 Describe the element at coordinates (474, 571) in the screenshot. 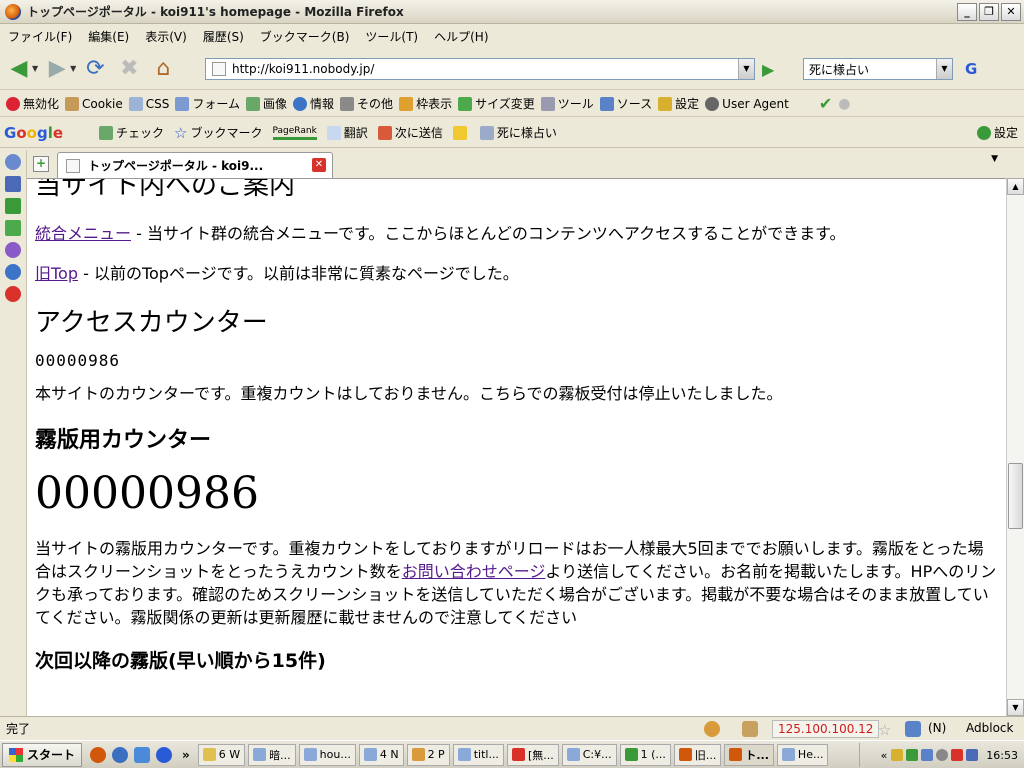

I see `contact-page-link: お問い合わせページ` at that location.